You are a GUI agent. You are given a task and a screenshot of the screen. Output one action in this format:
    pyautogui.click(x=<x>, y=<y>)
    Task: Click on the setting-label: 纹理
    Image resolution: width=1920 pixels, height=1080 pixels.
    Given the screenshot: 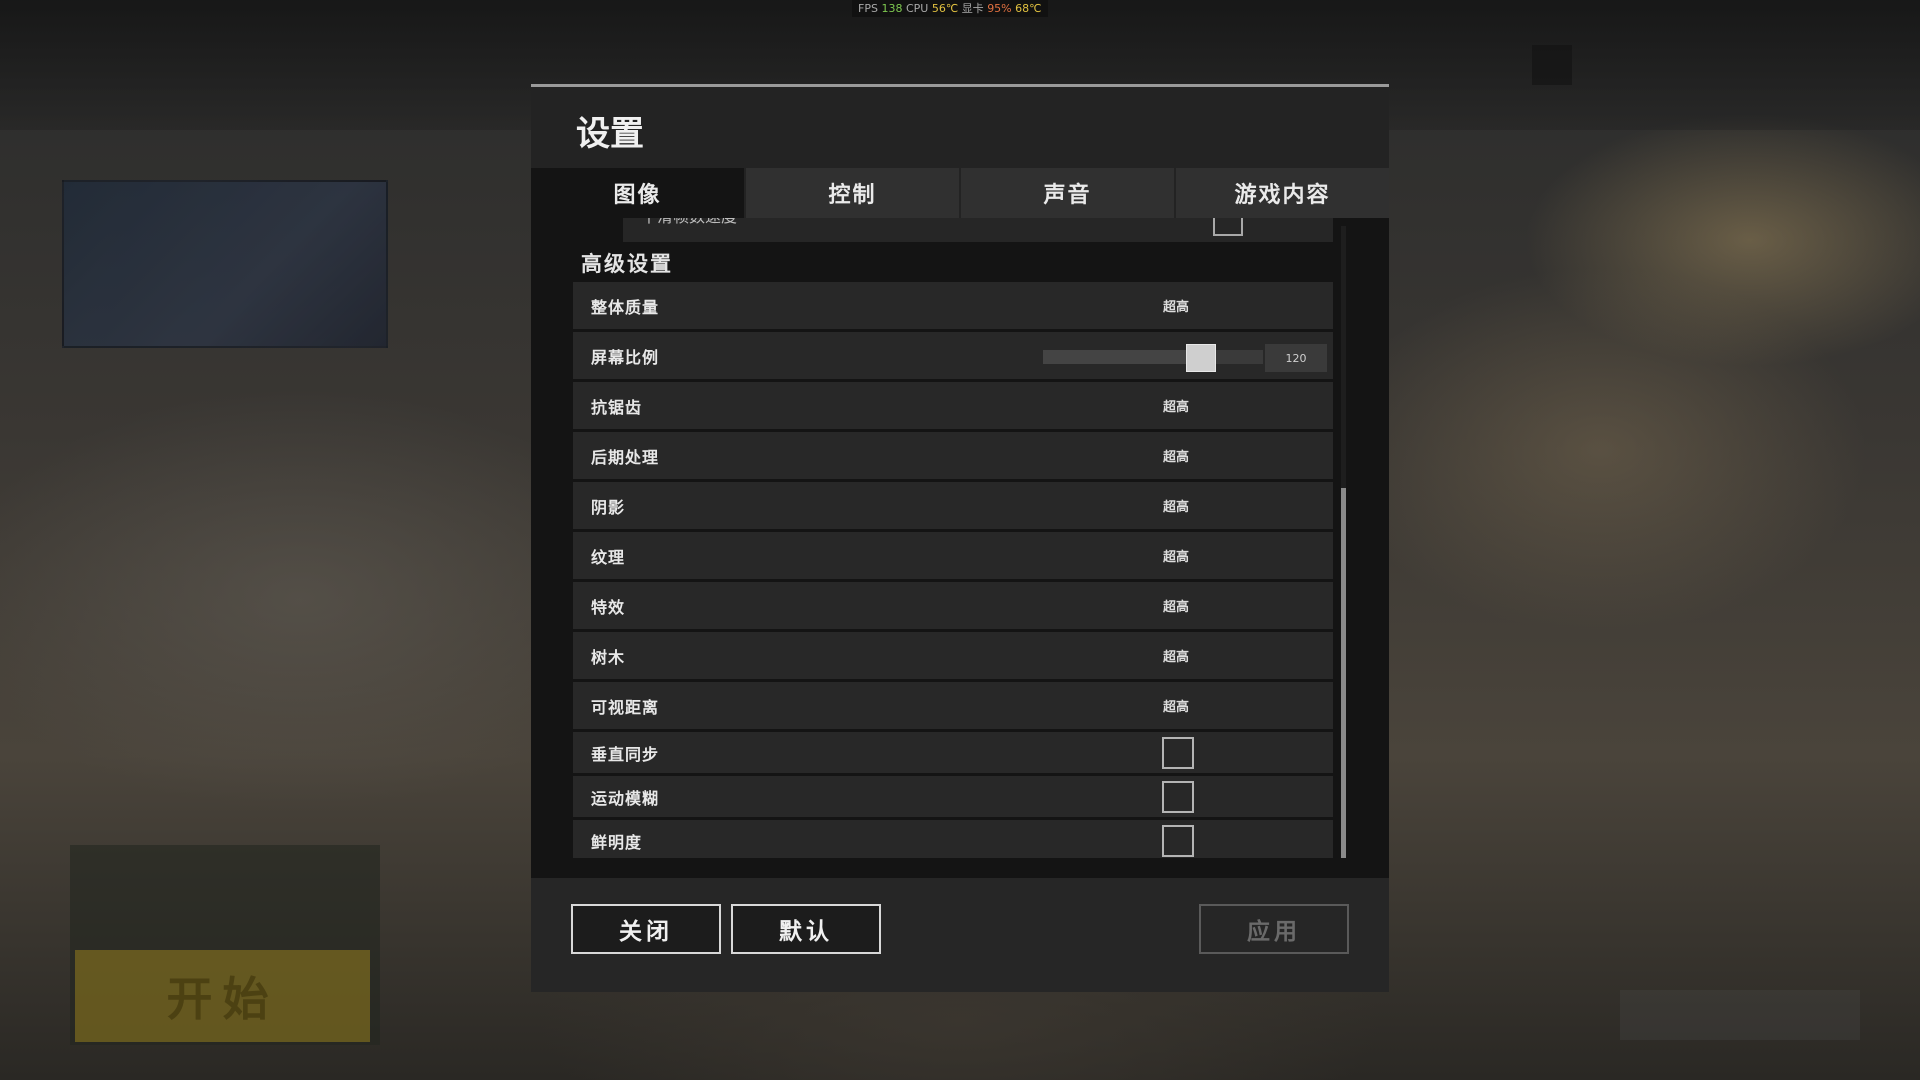 What is the action you would take?
    pyautogui.click(x=608, y=557)
    